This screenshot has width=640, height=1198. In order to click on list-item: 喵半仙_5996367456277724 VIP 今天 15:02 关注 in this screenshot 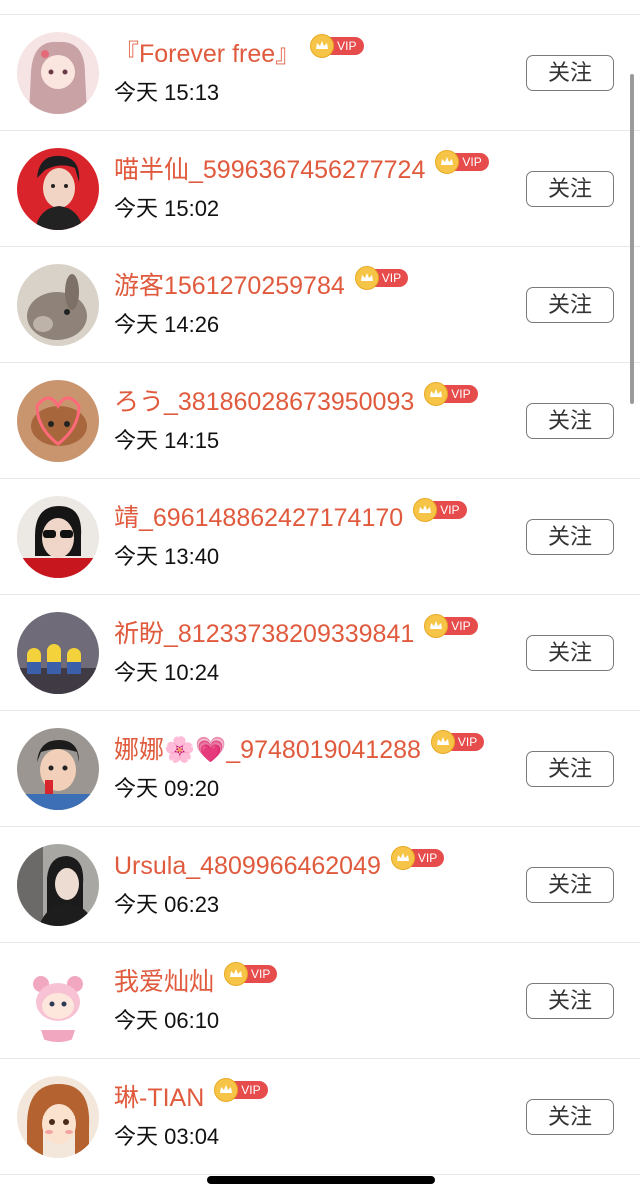, I will do `click(320, 189)`.